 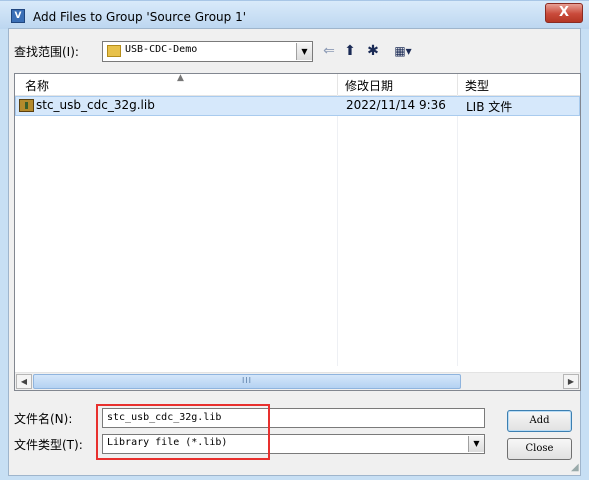 What do you see at coordinates (477, 85) in the screenshot?
I see `column-header-type: 类型` at bounding box center [477, 85].